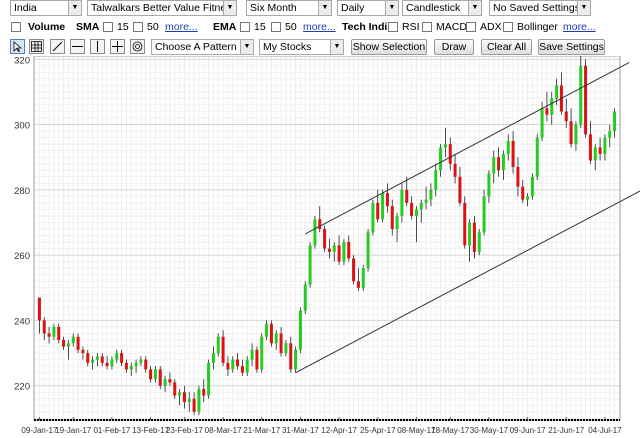 This screenshot has width=640, height=438. What do you see at coordinates (245, 27) in the screenshot?
I see `ema-15-checkbox` at bounding box center [245, 27].